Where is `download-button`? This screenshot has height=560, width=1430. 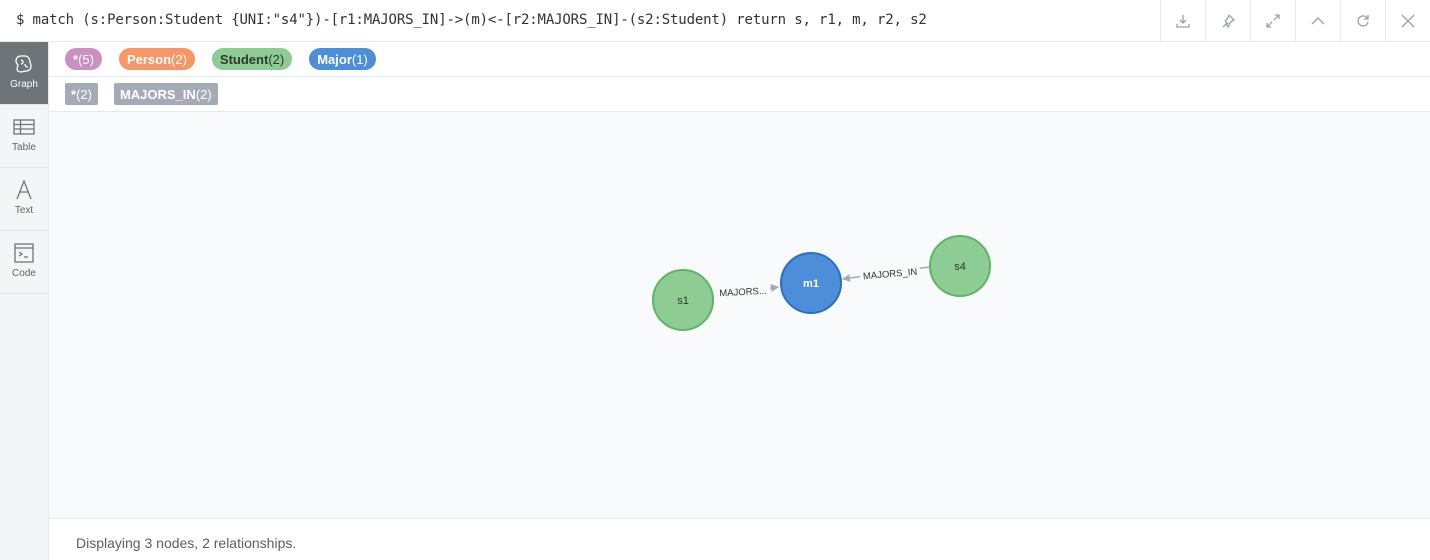 download-button is located at coordinates (1182, 21).